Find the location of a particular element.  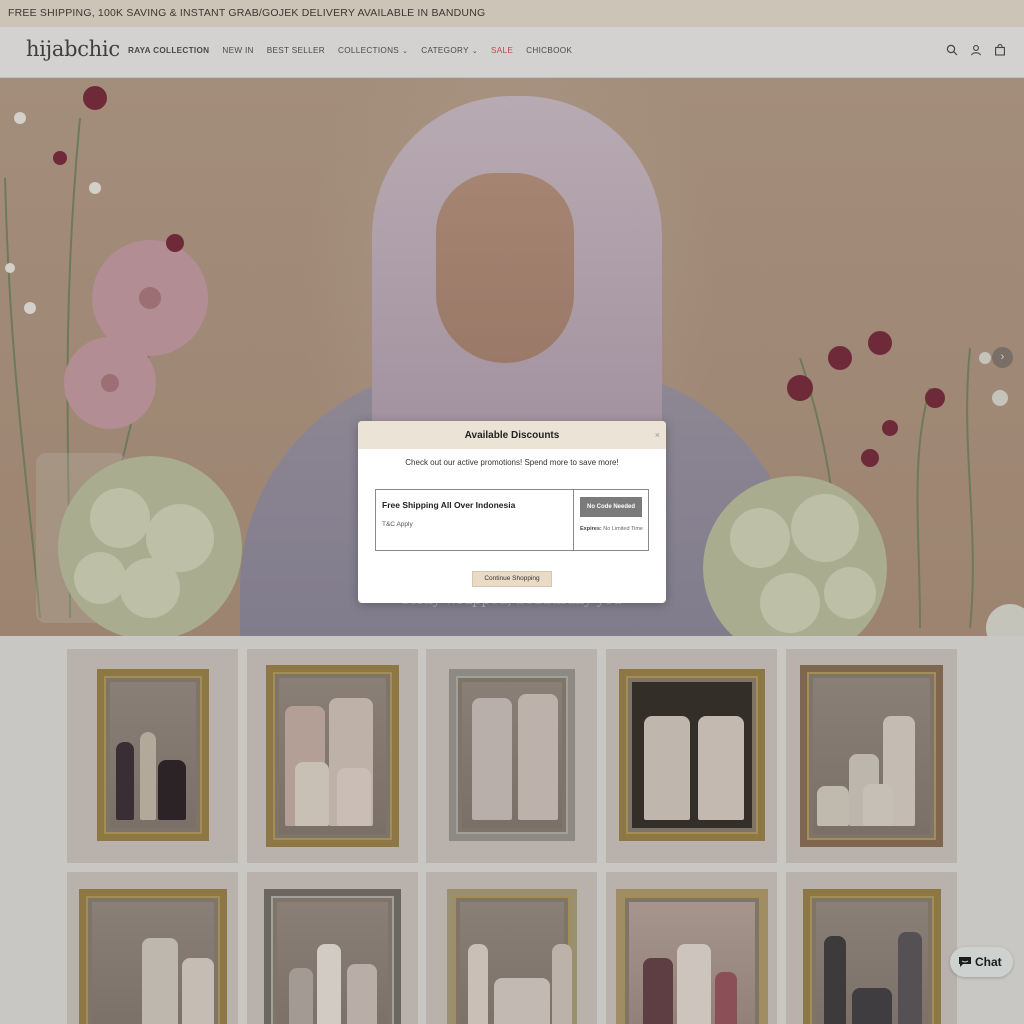

continue-shopping-button: Continue Shopping is located at coordinates (512, 579).